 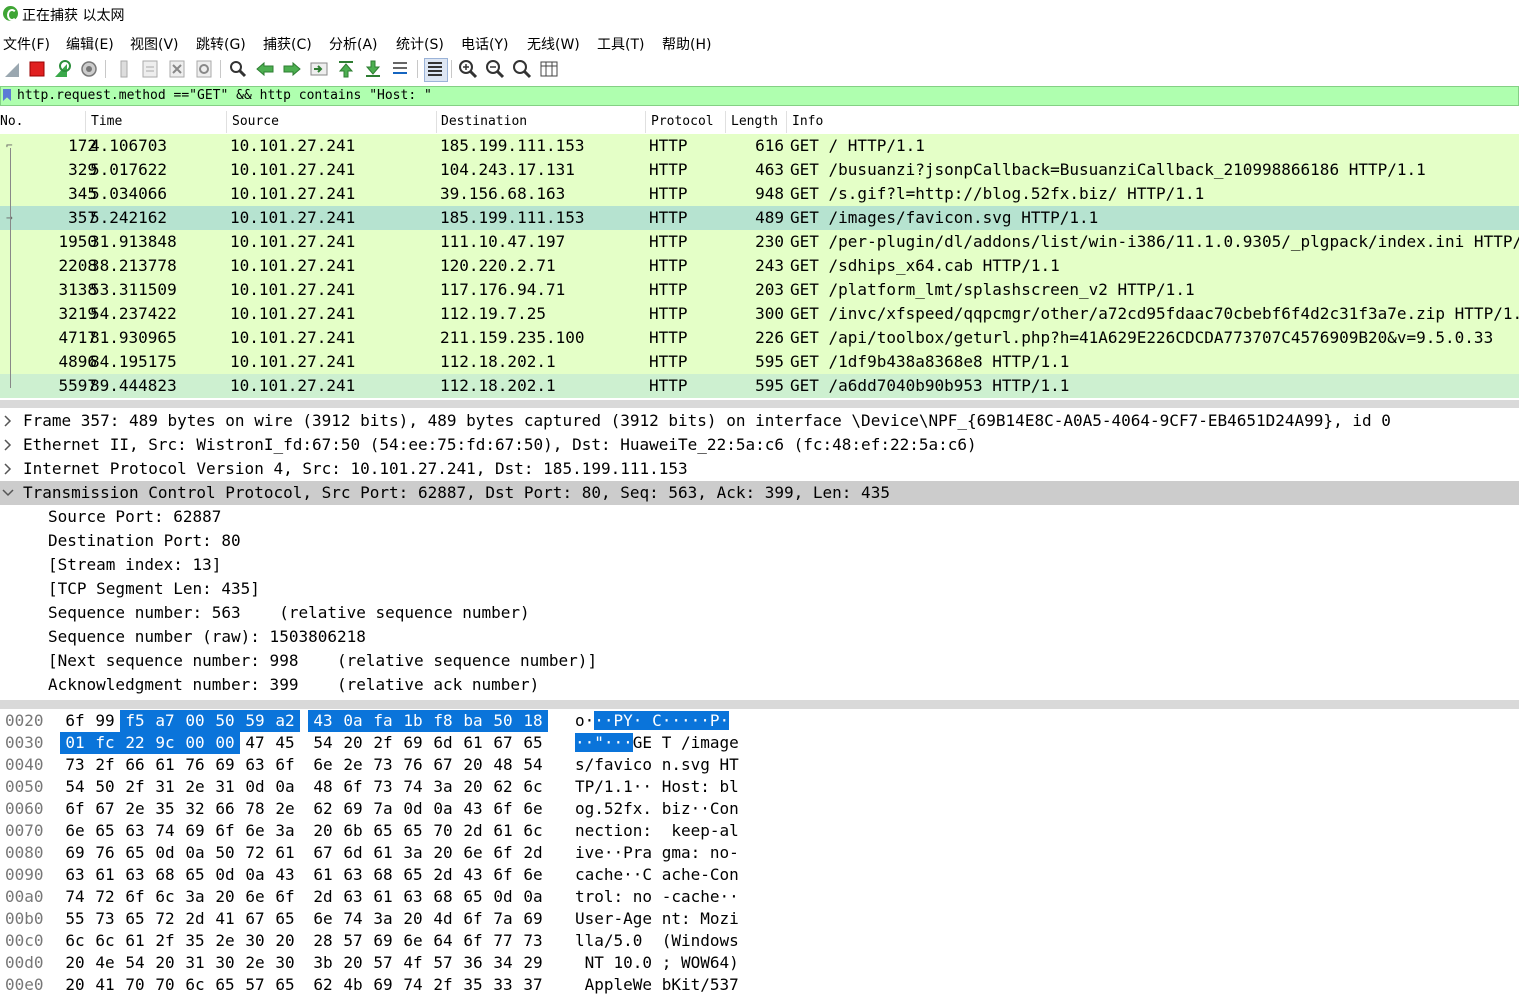 What do you see at coordinates (11, 122) in the screenshot?
I see `column-no: No.` at bounding box center [11, 122].